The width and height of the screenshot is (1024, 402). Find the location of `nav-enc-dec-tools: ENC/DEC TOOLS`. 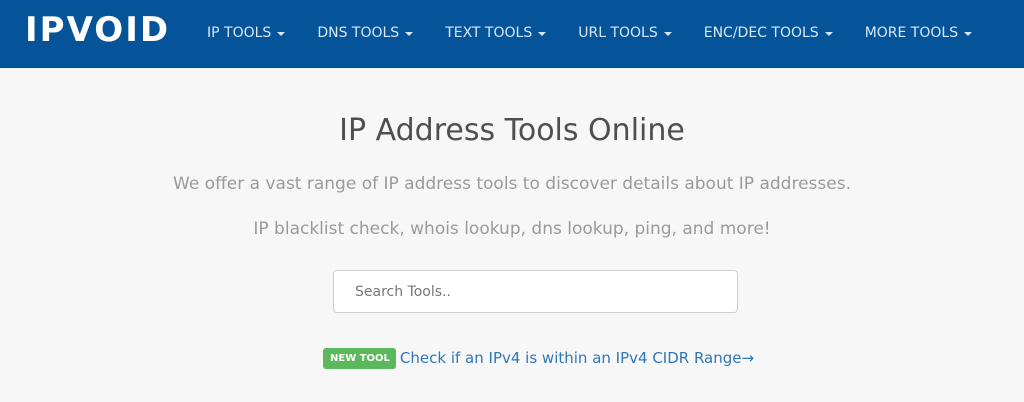

nav-enc-dec-tools: ENC/DEC TOOLS is located at coordinates (768, 33).